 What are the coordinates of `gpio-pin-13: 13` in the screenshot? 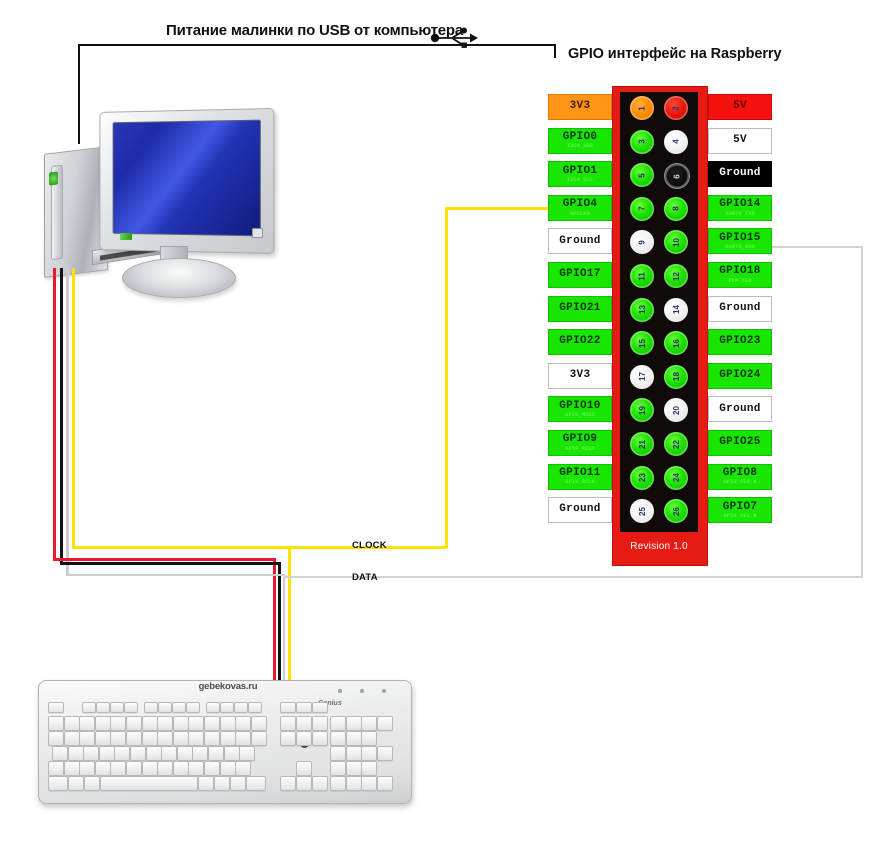 It's located at (642, 309).